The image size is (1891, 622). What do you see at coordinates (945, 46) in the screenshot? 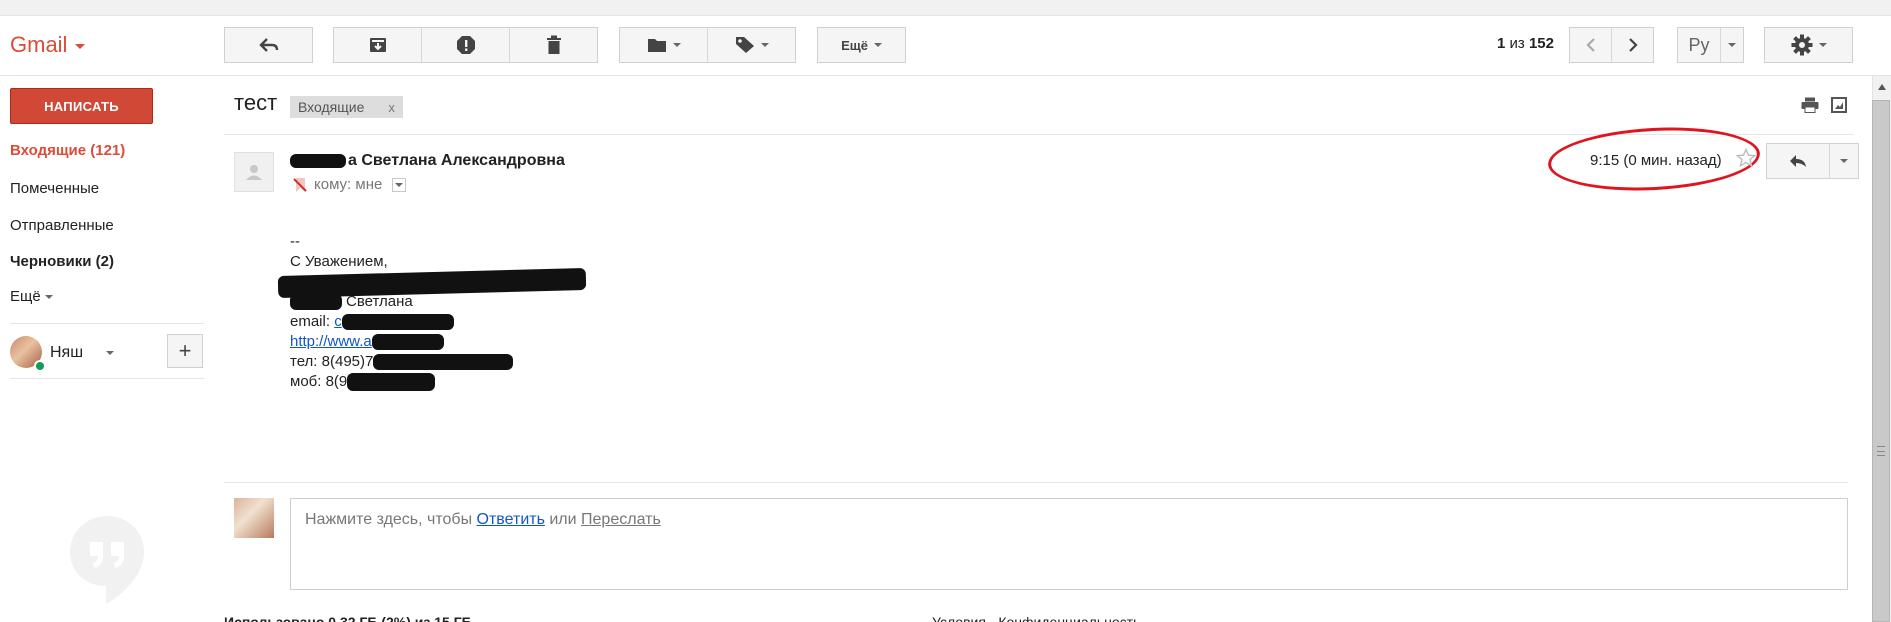
I see `toolbar: Gmail Ещё 1 из 152 Ру` at bounding box center [945, 46].